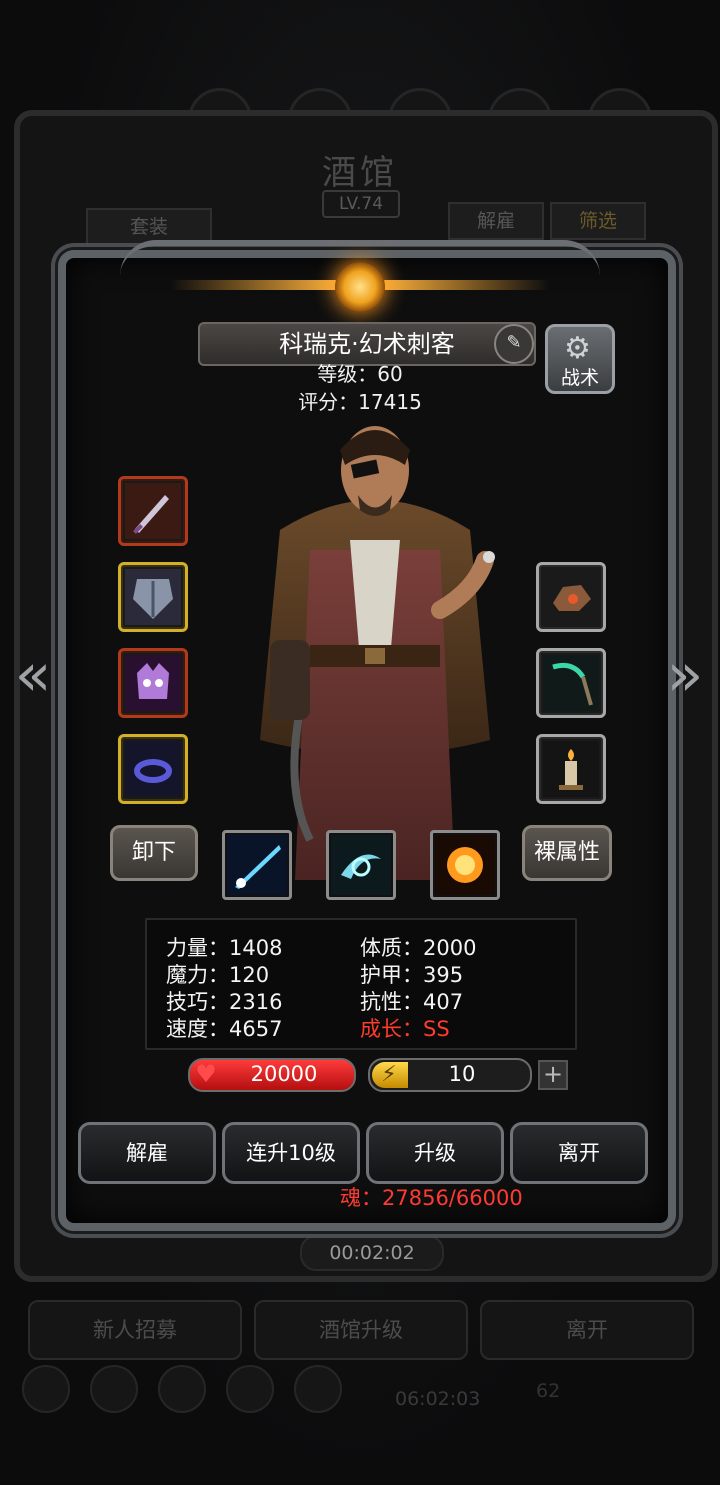 This screenshot has width=720, height=1485. I want to click on dagger-icon, so click(153, 511).